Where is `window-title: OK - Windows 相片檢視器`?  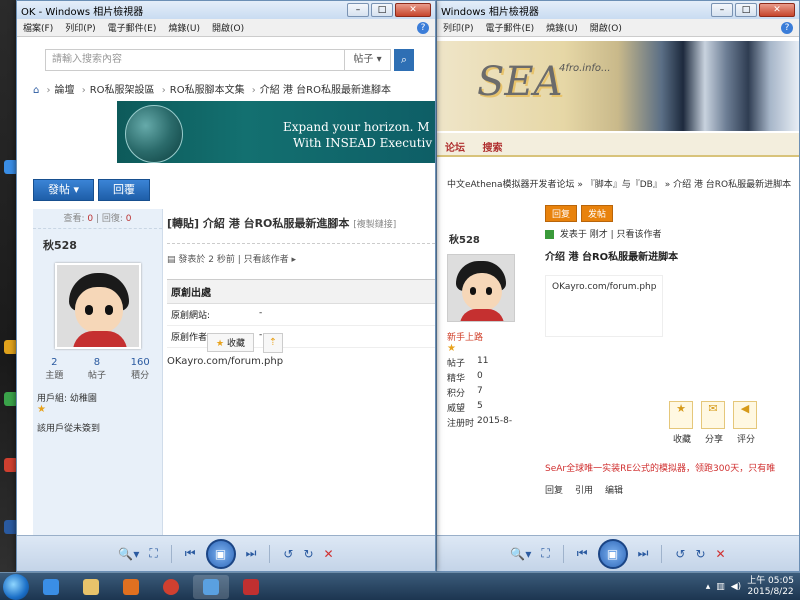 window-title: OK - Windows 相片檢視器 is located at coordinates (82, 12).